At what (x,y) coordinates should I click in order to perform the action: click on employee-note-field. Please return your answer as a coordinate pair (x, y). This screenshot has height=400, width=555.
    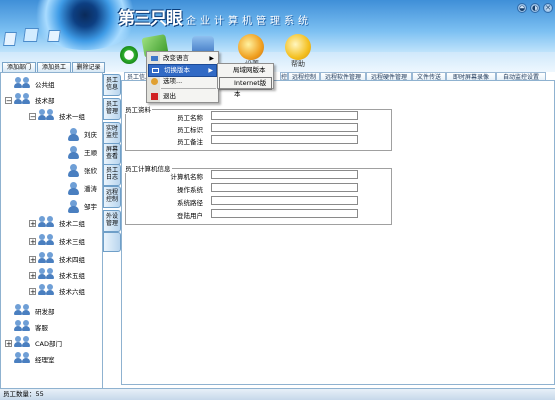
    Looking at the image, I should click on (284, 139).